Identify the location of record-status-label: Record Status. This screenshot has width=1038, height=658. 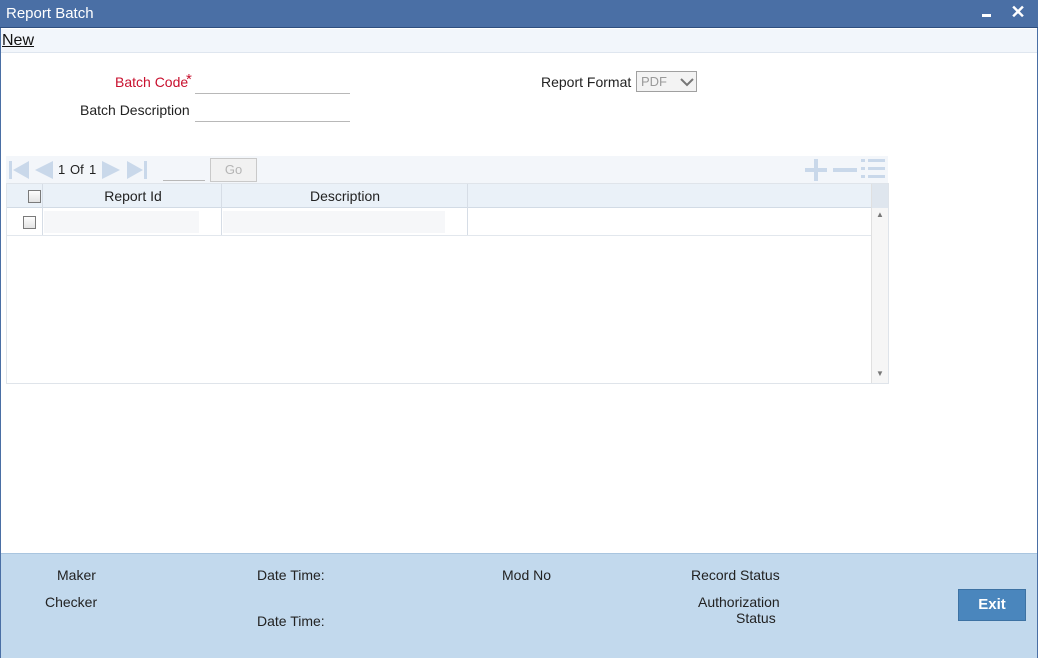
(735, 575).